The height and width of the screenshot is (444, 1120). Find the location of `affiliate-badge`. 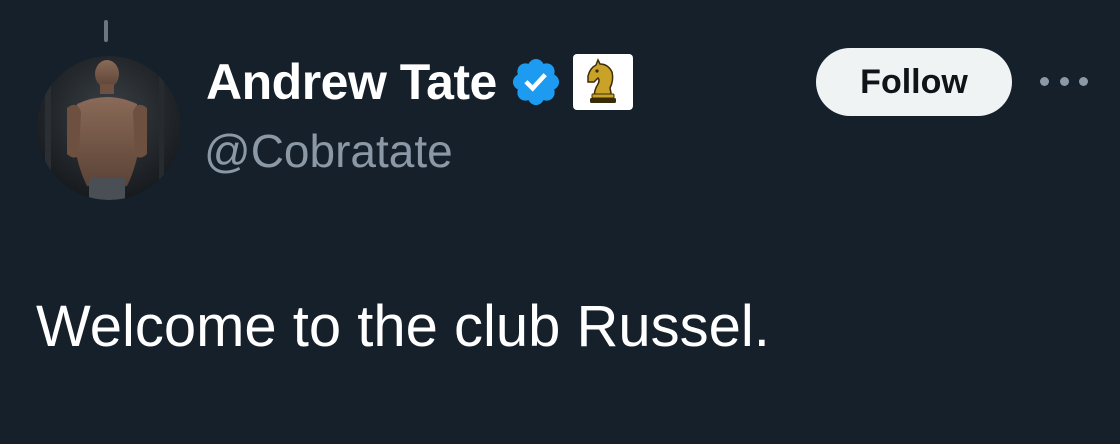

affiliate-badge is located at coordinates (602, 82).